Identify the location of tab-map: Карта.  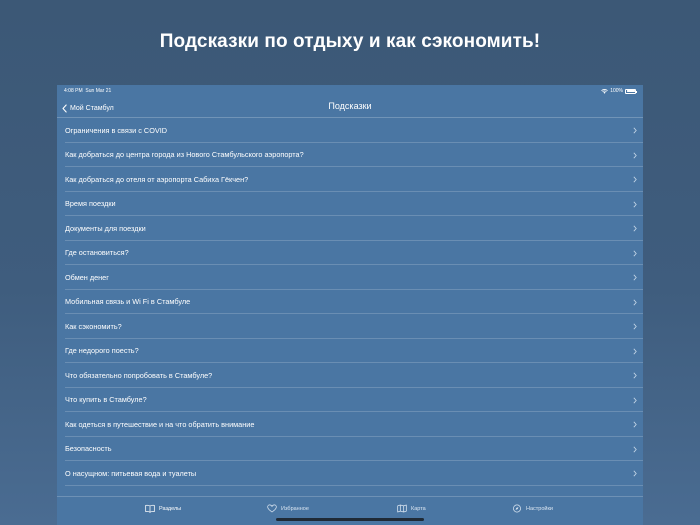
(411, 508).